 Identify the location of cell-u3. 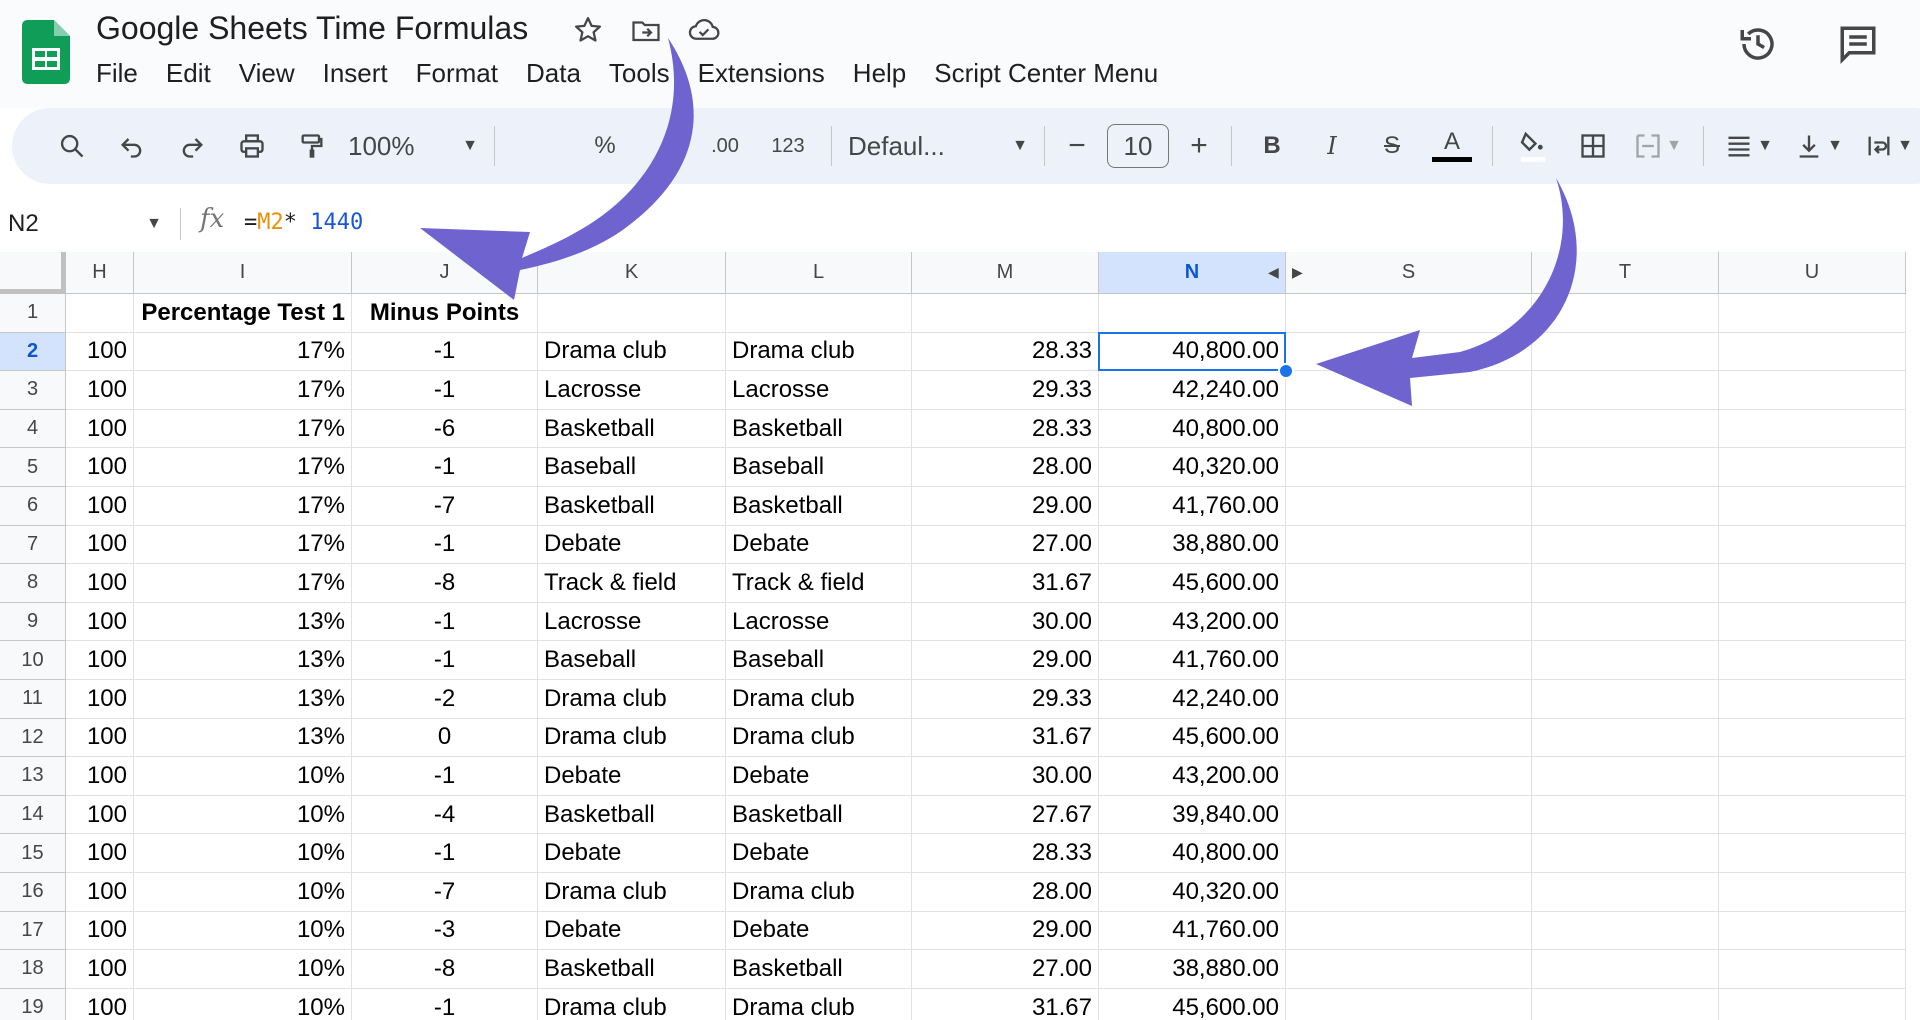
(1812, 390).